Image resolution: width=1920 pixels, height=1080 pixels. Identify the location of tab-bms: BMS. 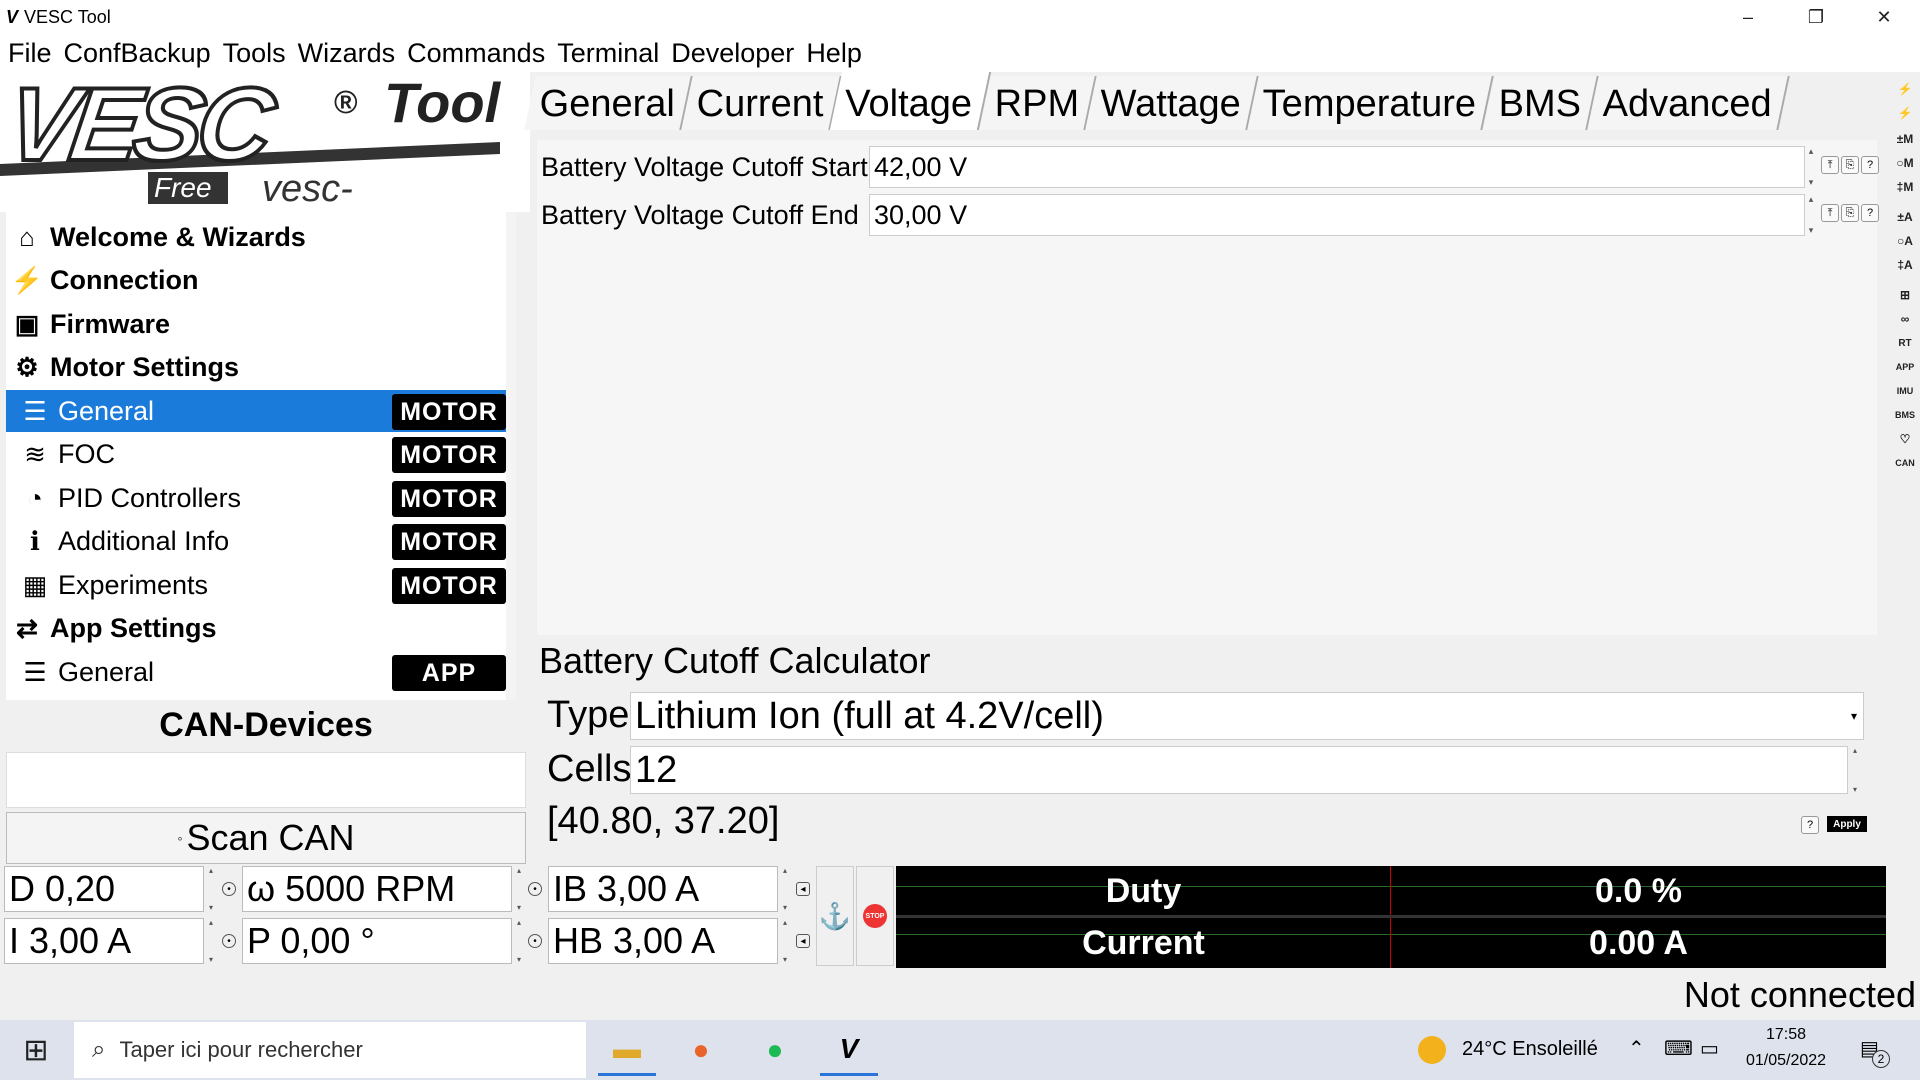
(1540, 103).